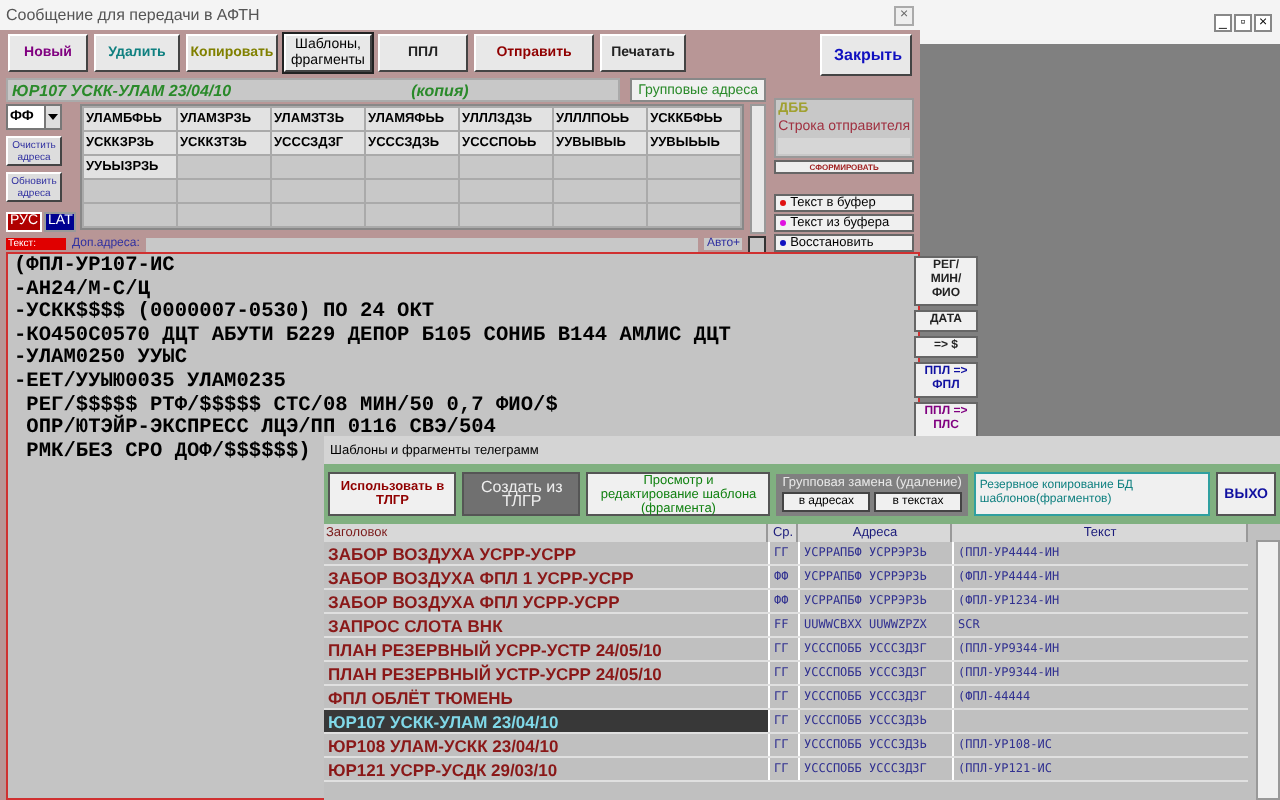 Image resolution: width=1280 pixels, height=800 pixels. What do you see at coordinates (546, 721) in the screenshot?
I see `table-cell: ЮР107 УСКК-УЛАМ 23/04/10` at bounding box center [546, 721].